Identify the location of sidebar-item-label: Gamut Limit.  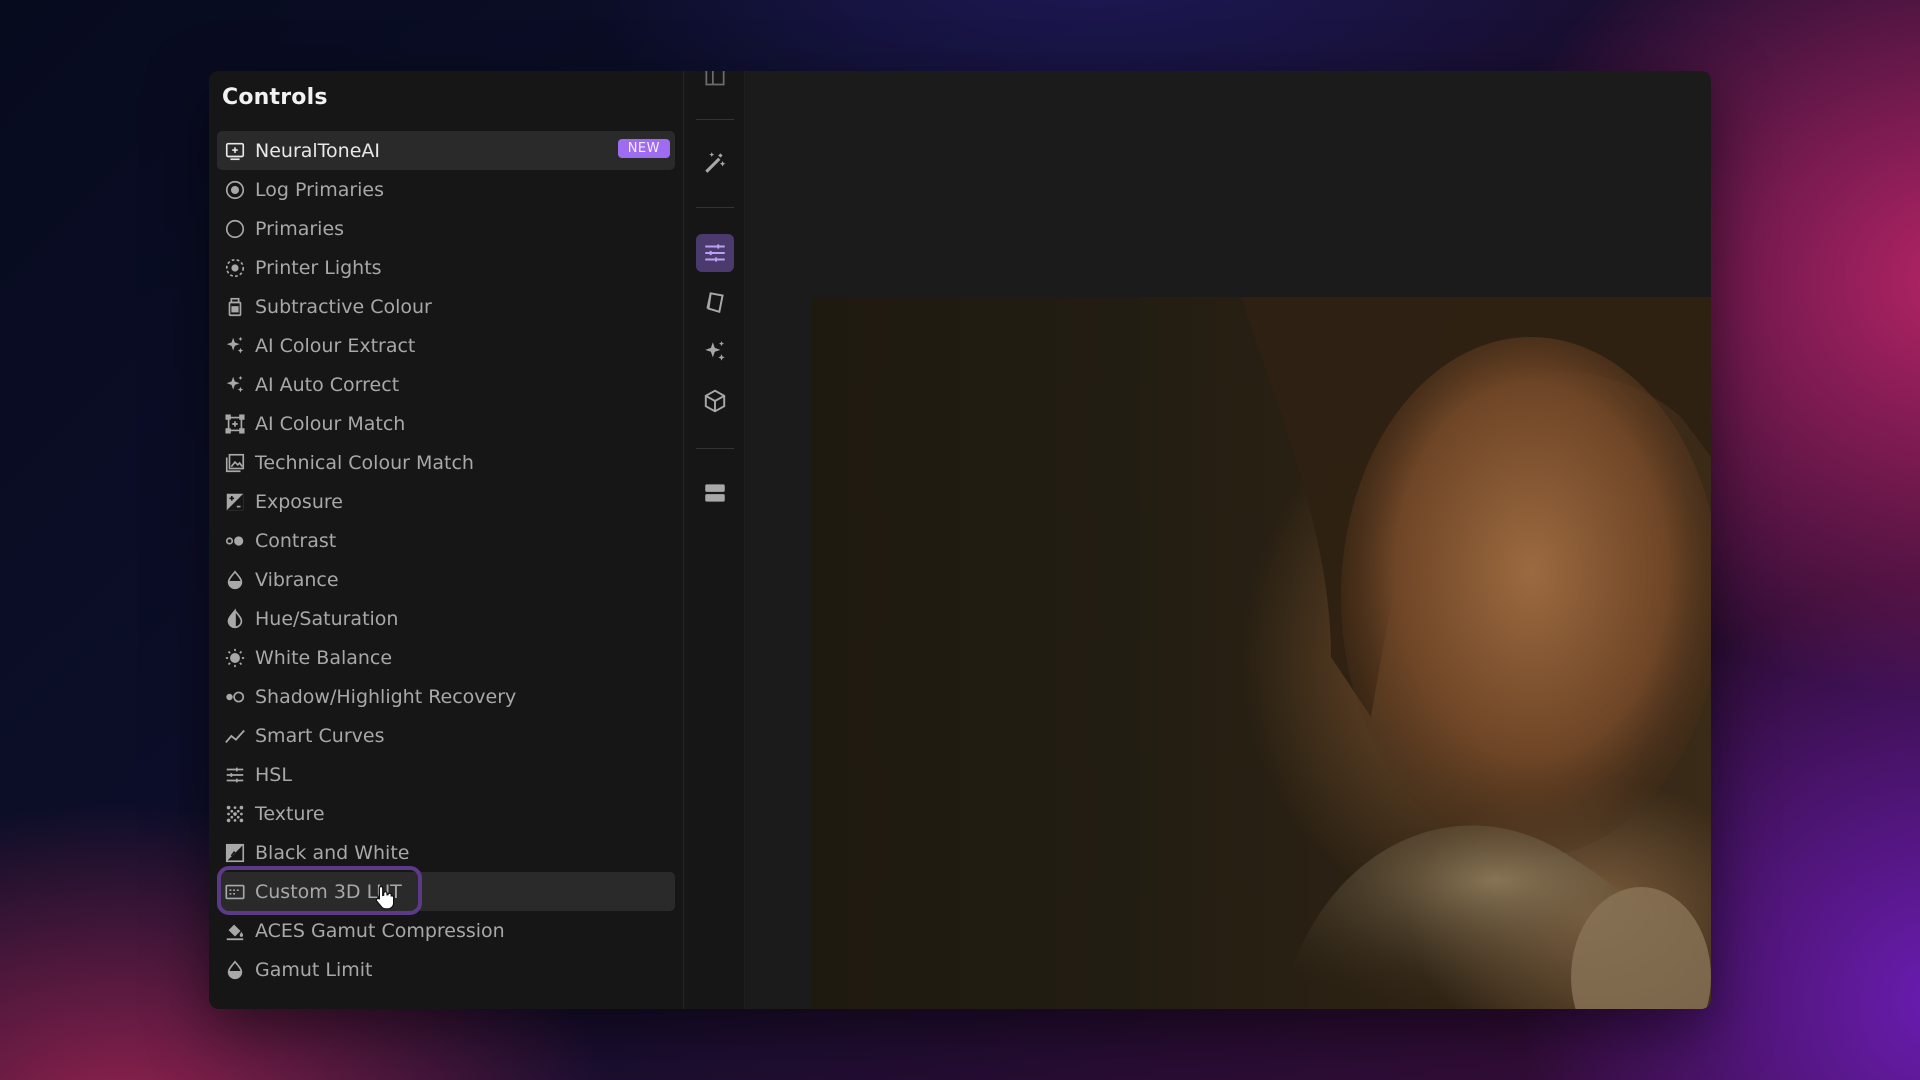
(314, 969).